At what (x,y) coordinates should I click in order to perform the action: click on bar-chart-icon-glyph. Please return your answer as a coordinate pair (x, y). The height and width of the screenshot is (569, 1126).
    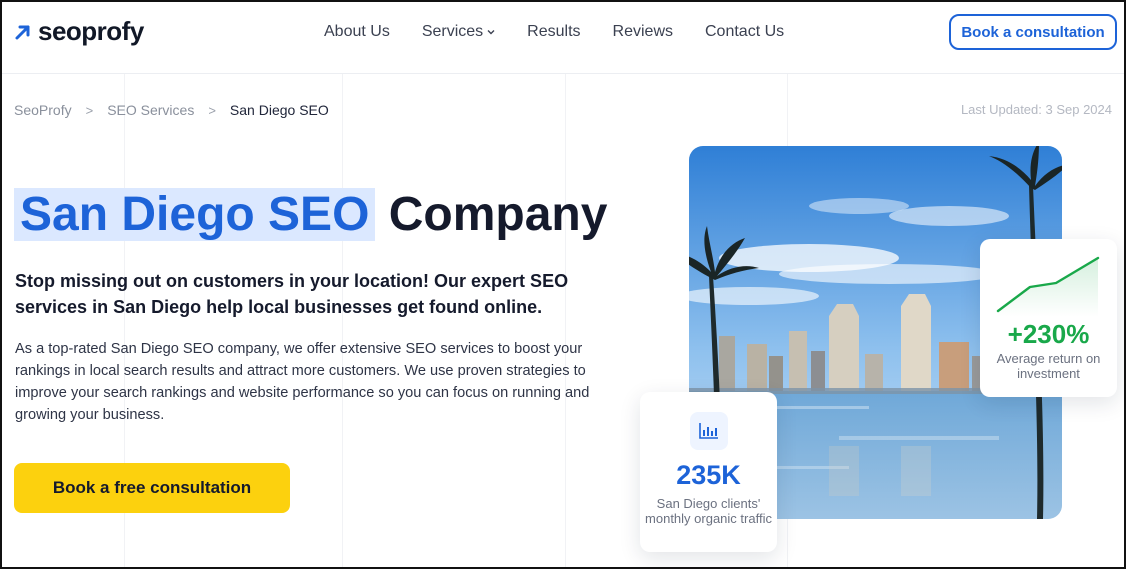
    Looking at the image, I should click on (708, 431).